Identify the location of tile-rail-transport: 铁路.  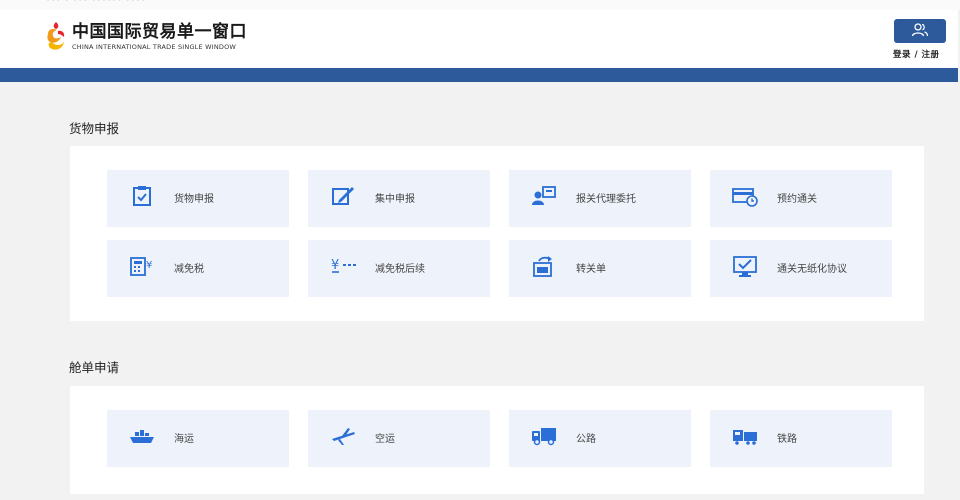
(801, 438).